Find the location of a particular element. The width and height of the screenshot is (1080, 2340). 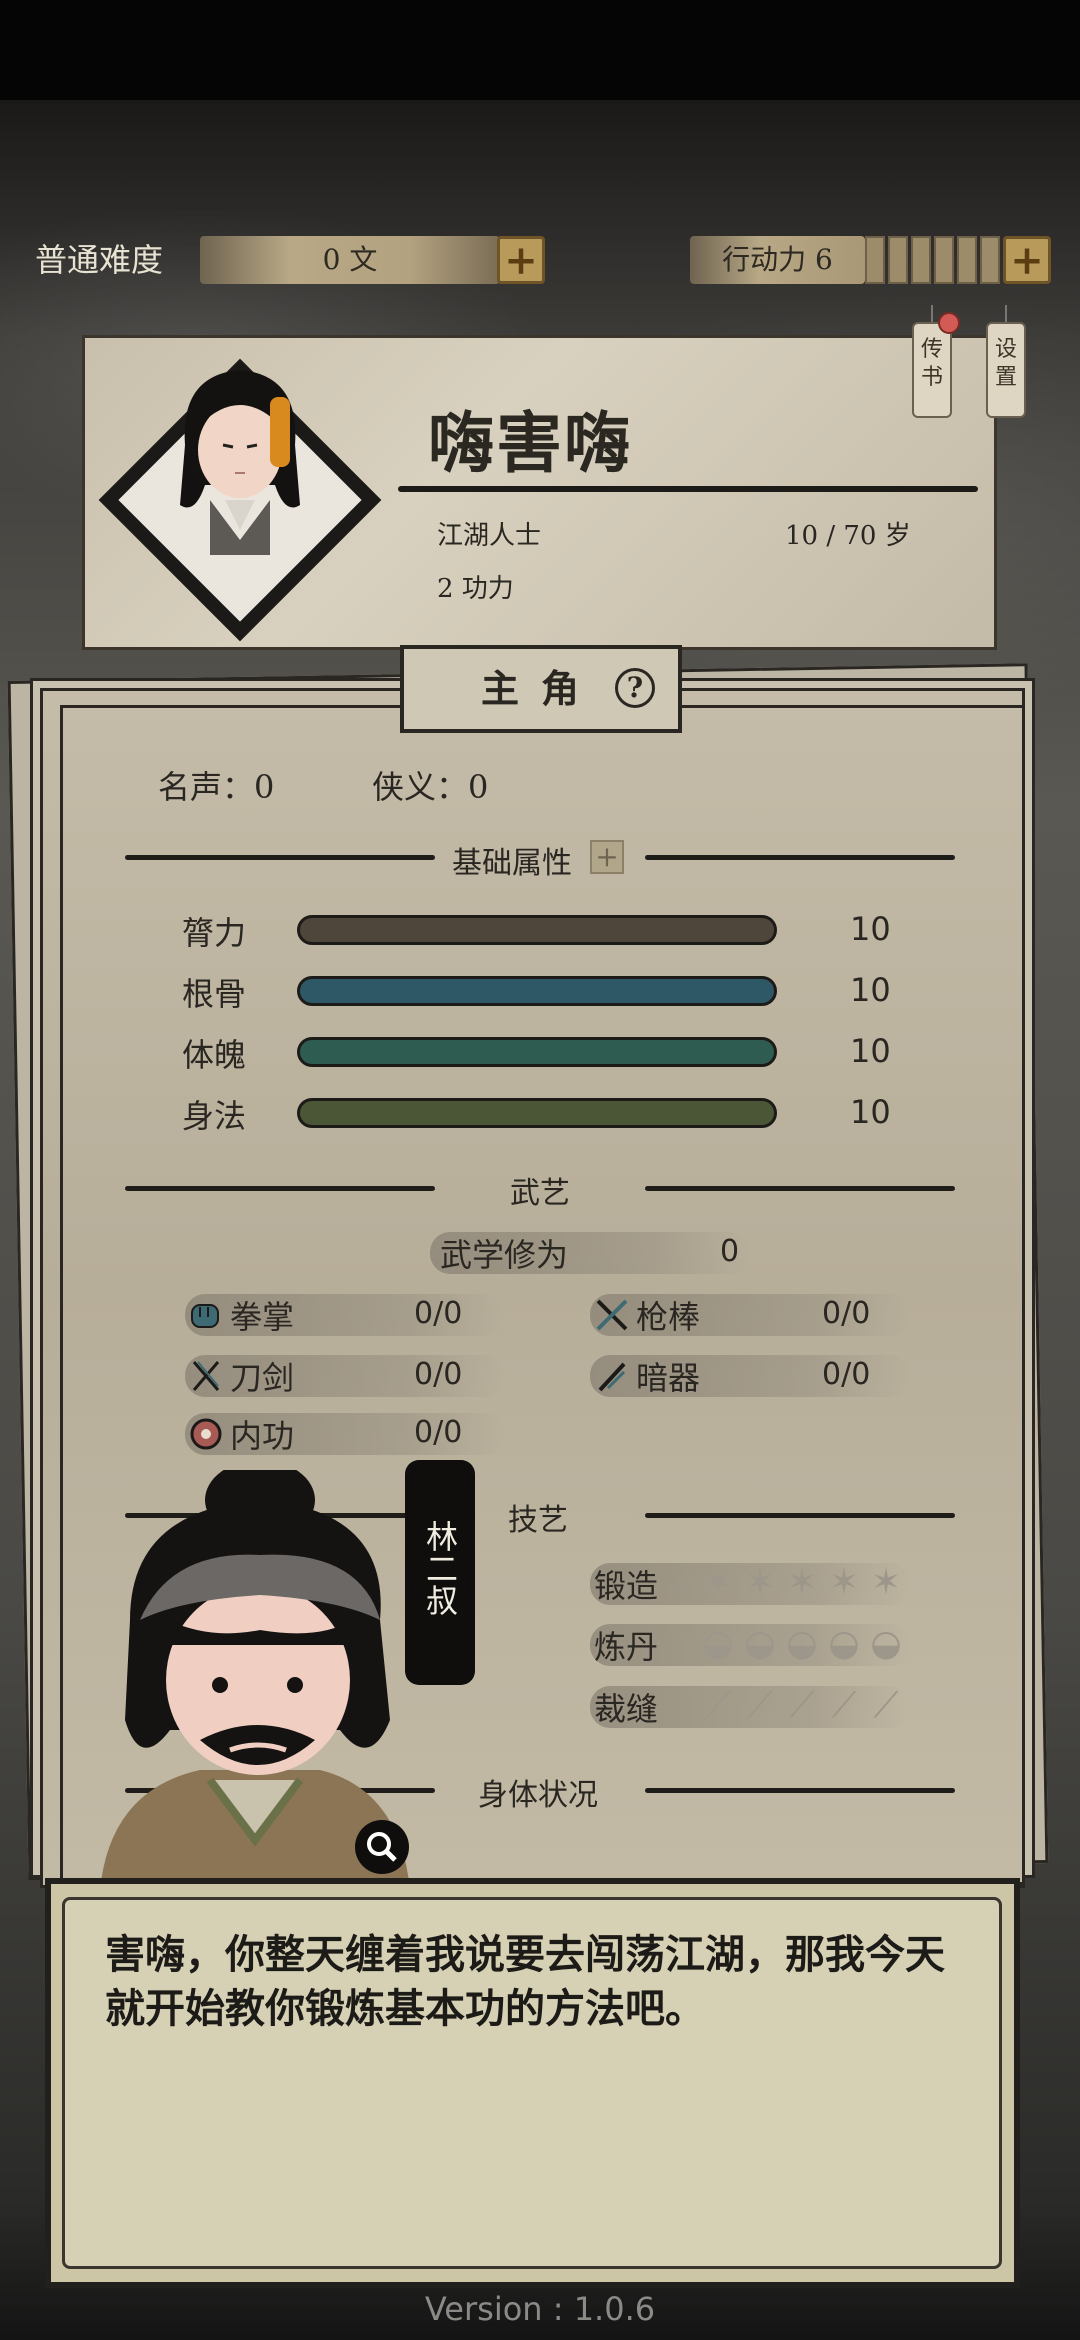

craft-name: 裁缝 is located at coordinates (626, 1709).